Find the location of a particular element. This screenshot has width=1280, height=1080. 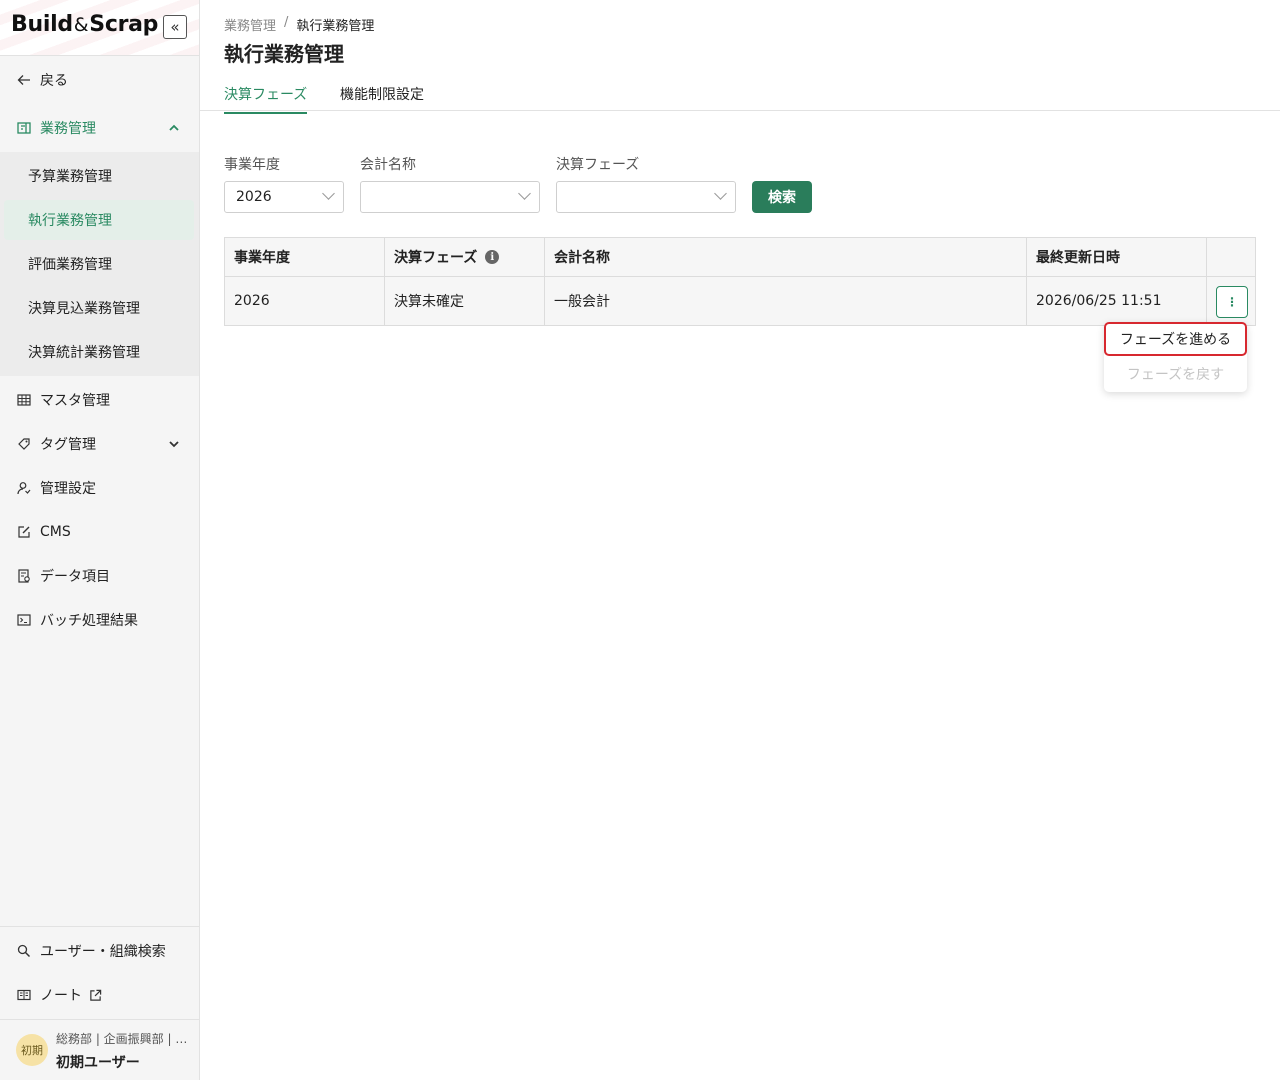

search-icon is located at coordinates (24, 951).